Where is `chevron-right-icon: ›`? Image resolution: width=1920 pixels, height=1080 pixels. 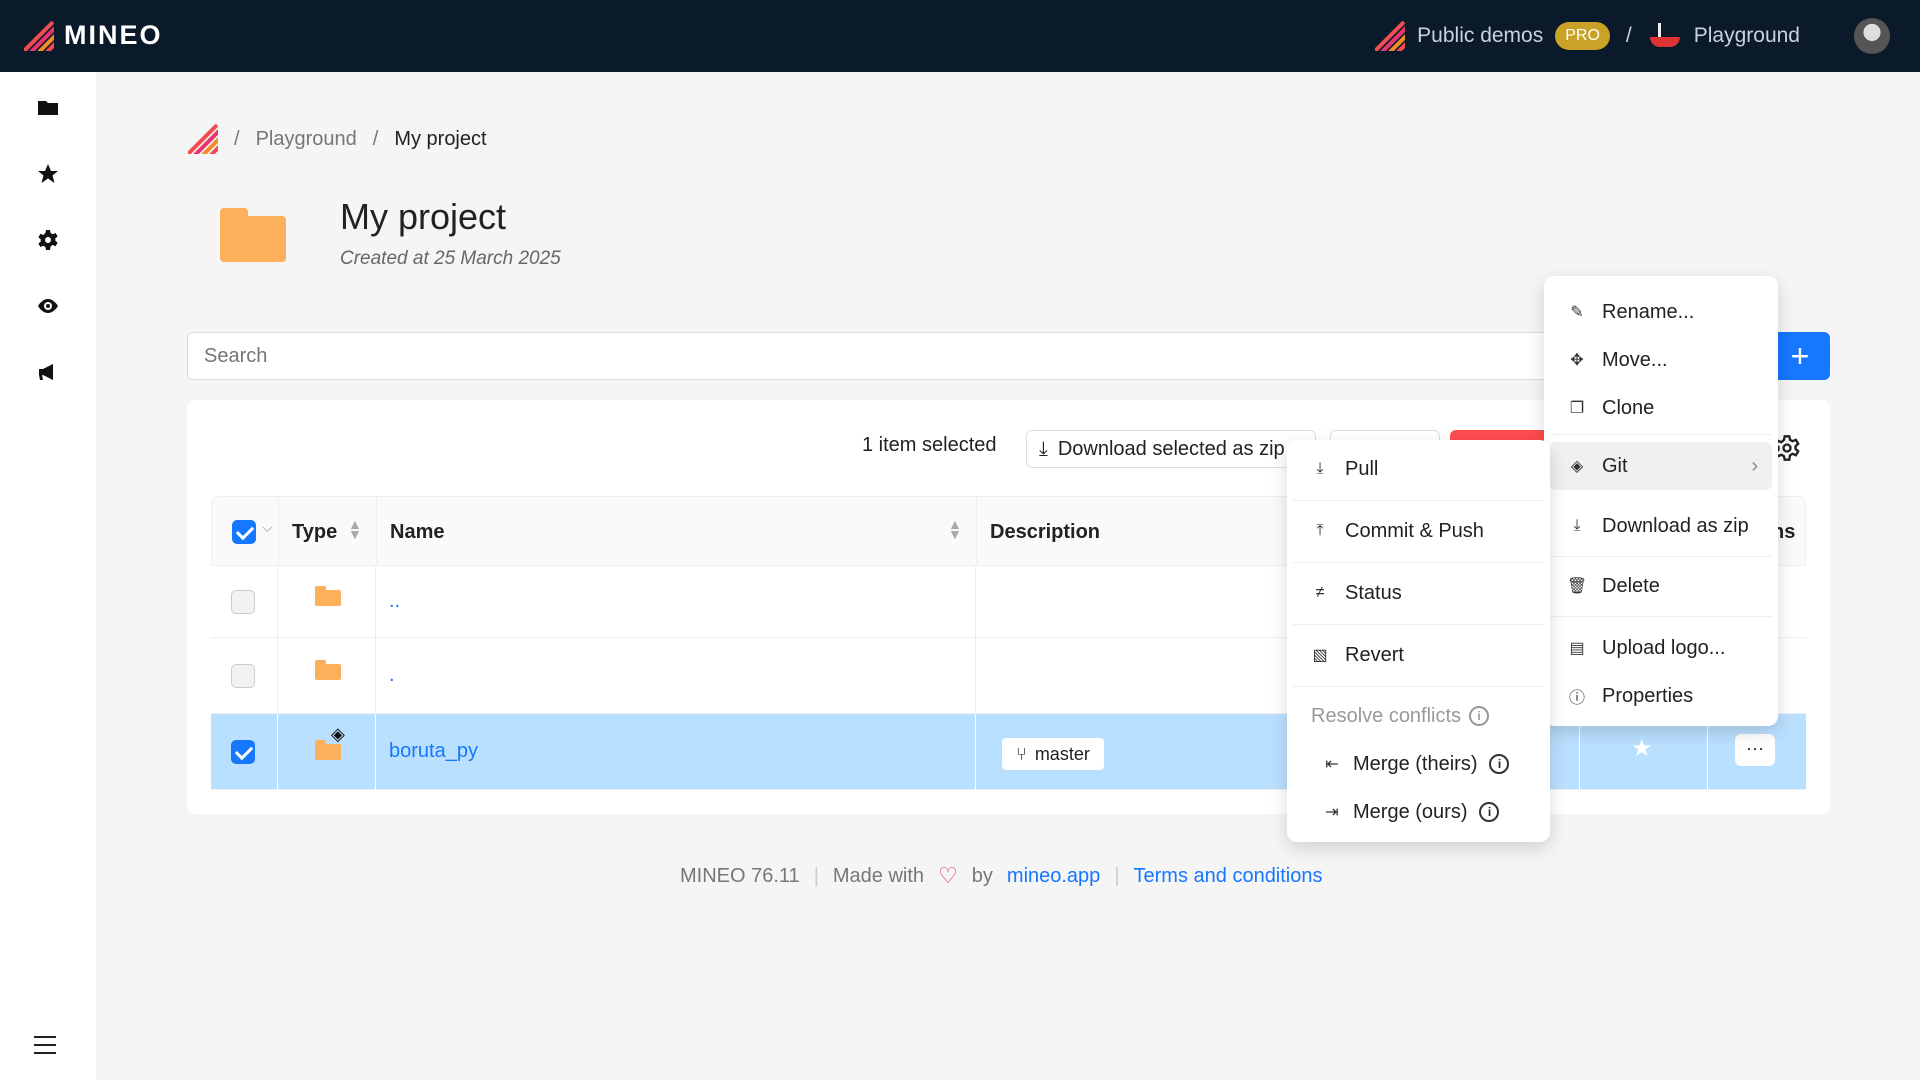 chevron-right-icon: › is located at coordinates (1754, 465).